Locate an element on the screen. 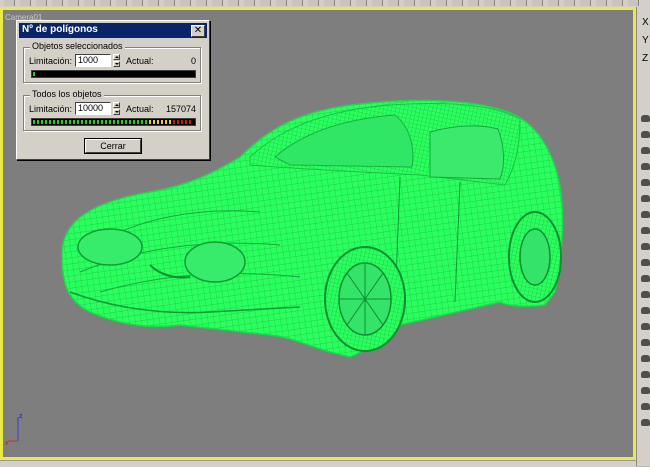  selected-limit-label: Limitación: is located at coordinates (51, 61).